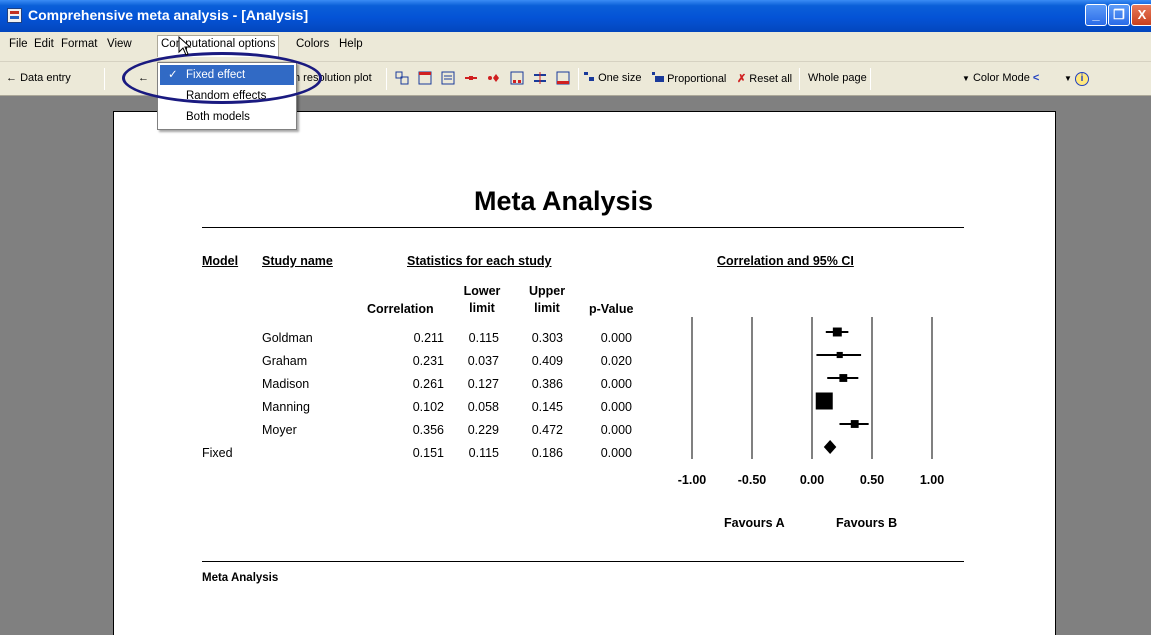  What do you see at coordinates (785, 261) in the screenshot?
I see `header-ci-group: Correlation and 95% CI` at bounding box center [785, 261].